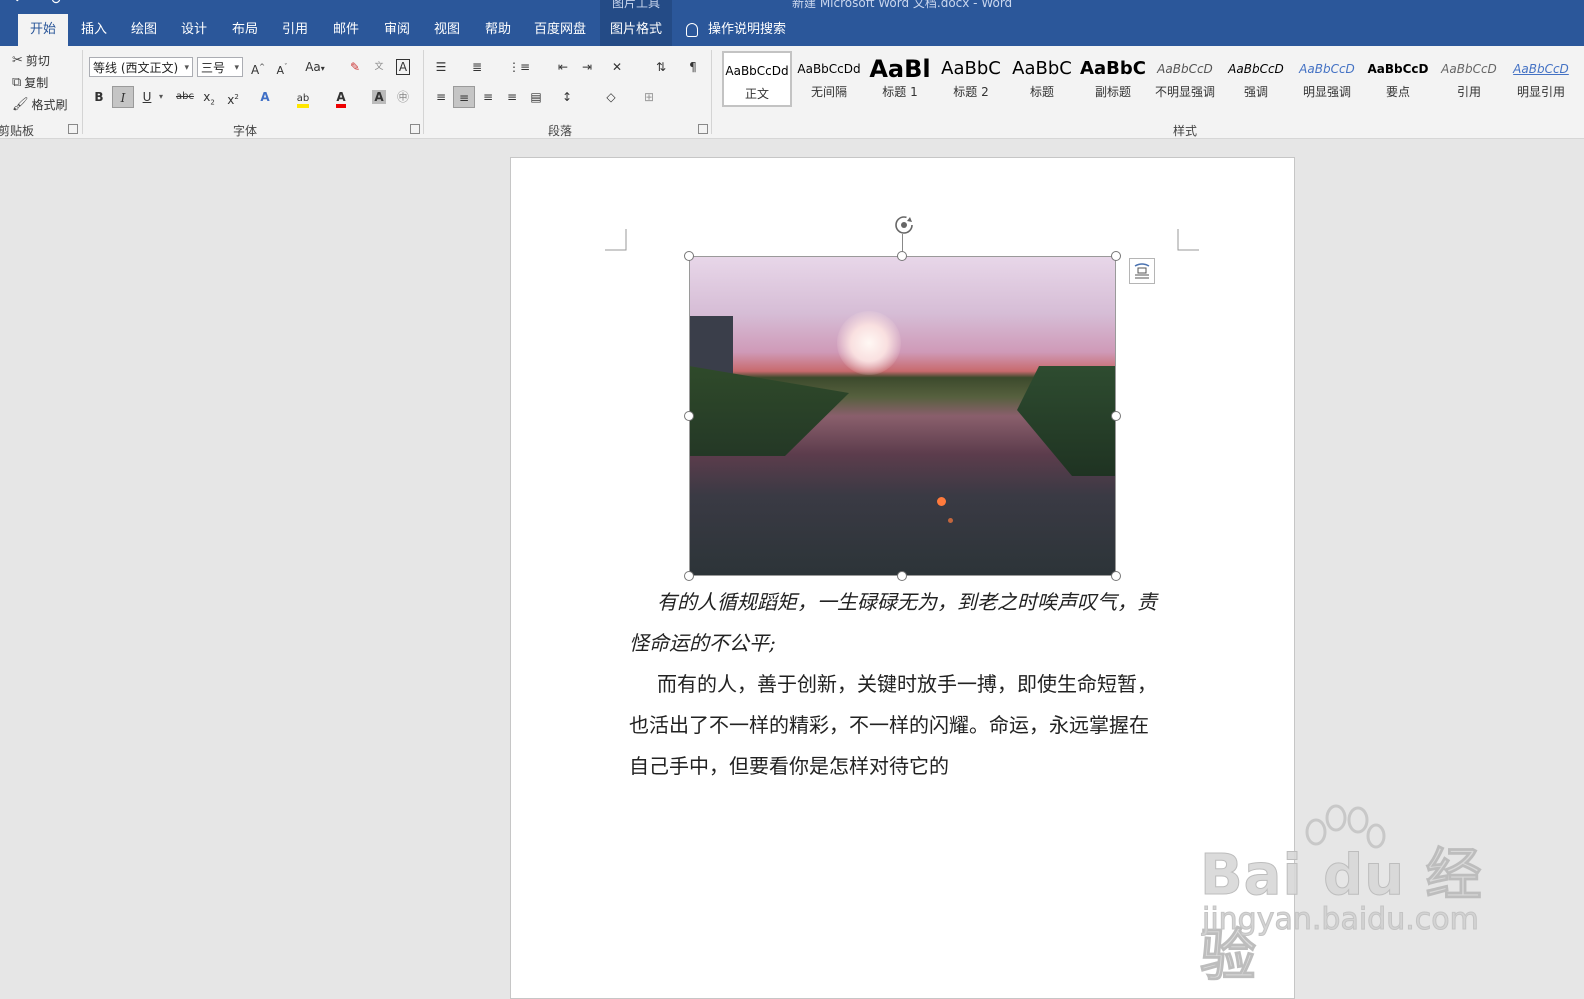  Describe the element at coordinates (31, 60) in the screenshot. I see `cut-button: ✂ 剪切` at that location.